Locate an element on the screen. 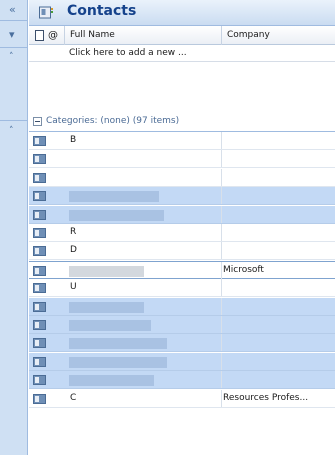 This screenshot has width=335, height=455. contact-full-name: U is located at coordinates (73, 287).